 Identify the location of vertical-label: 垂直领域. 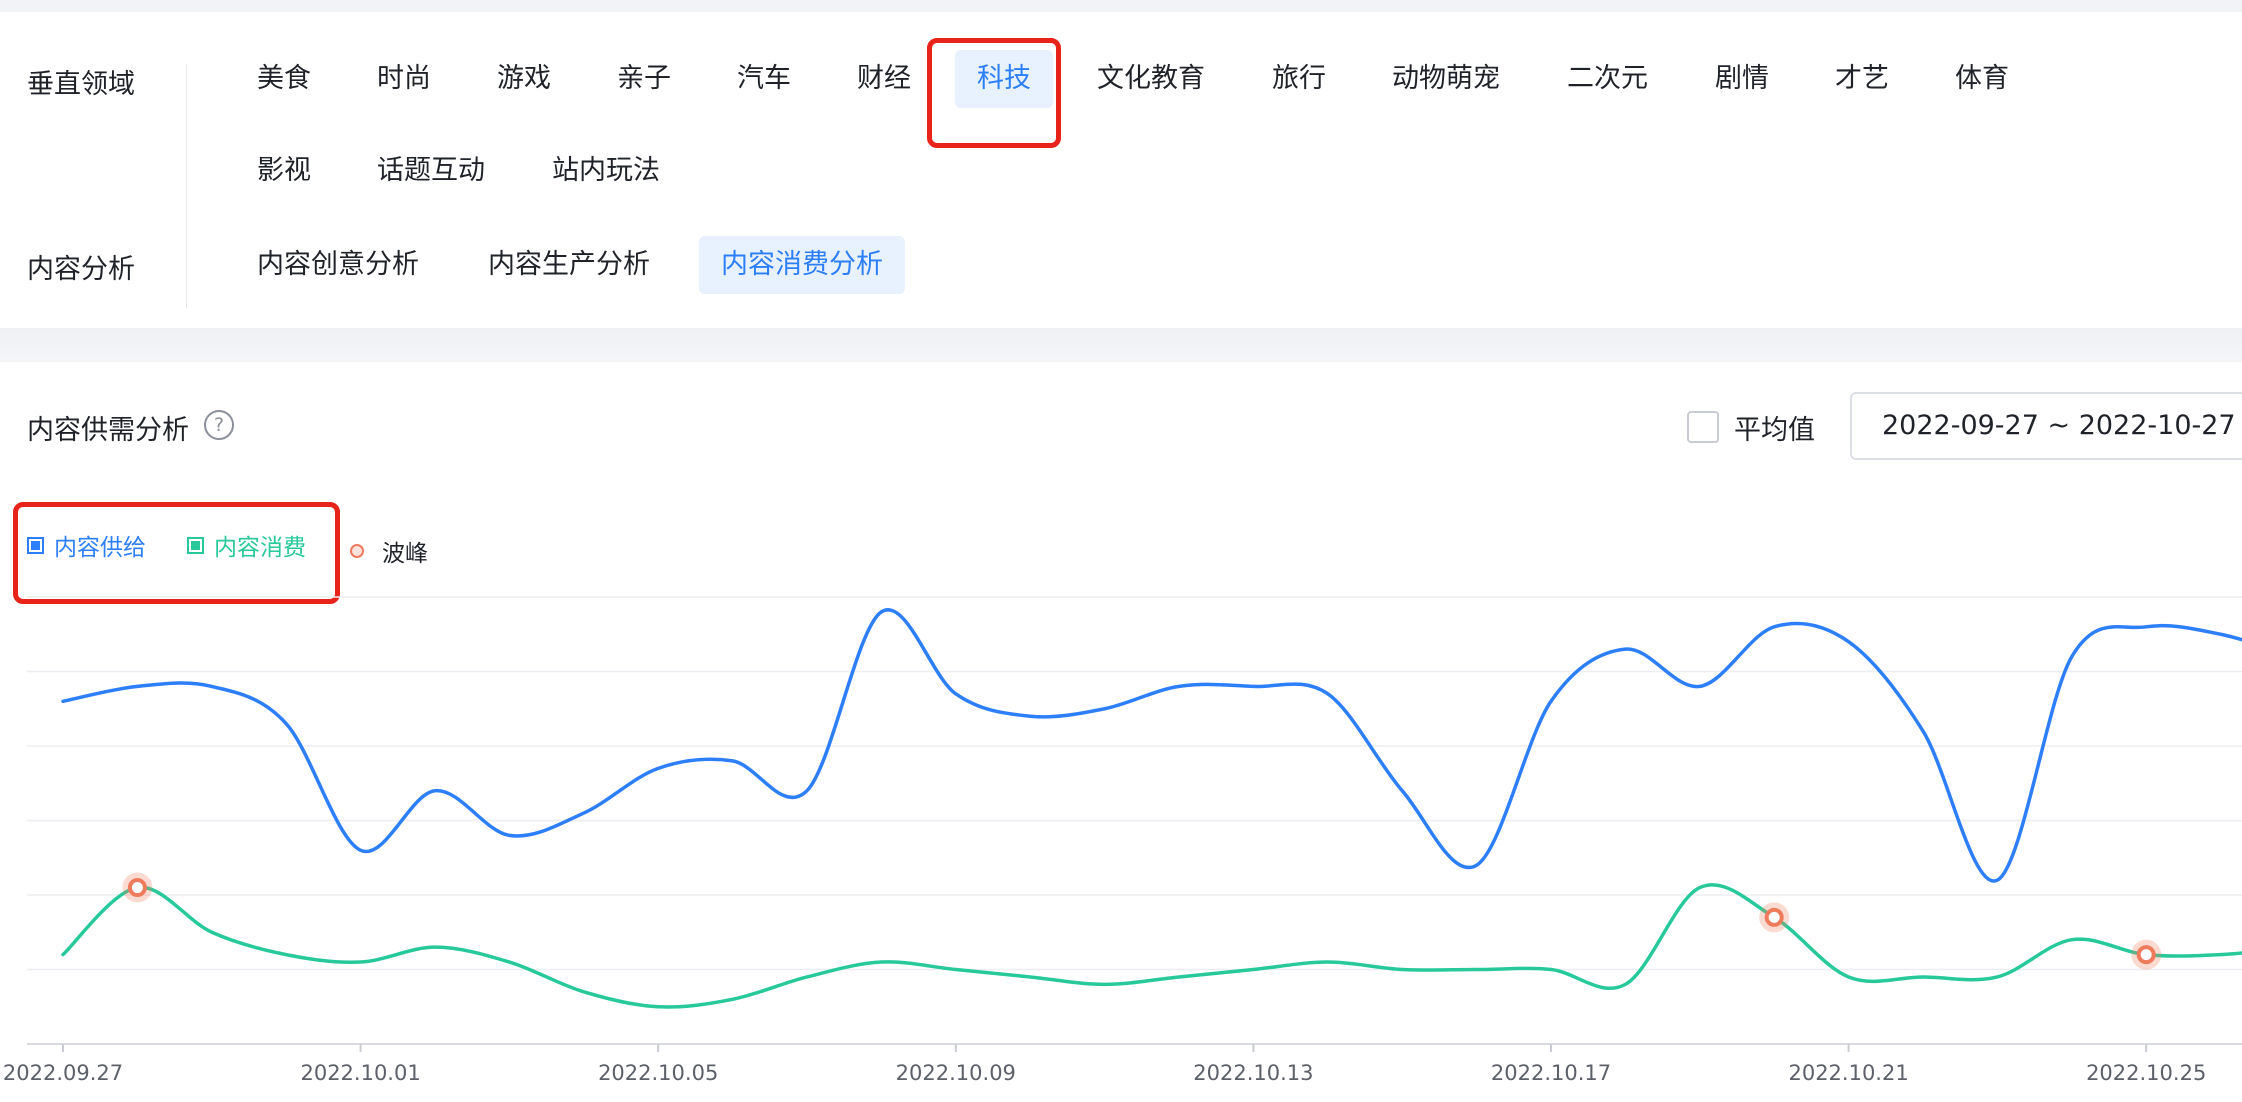
(81, 84).